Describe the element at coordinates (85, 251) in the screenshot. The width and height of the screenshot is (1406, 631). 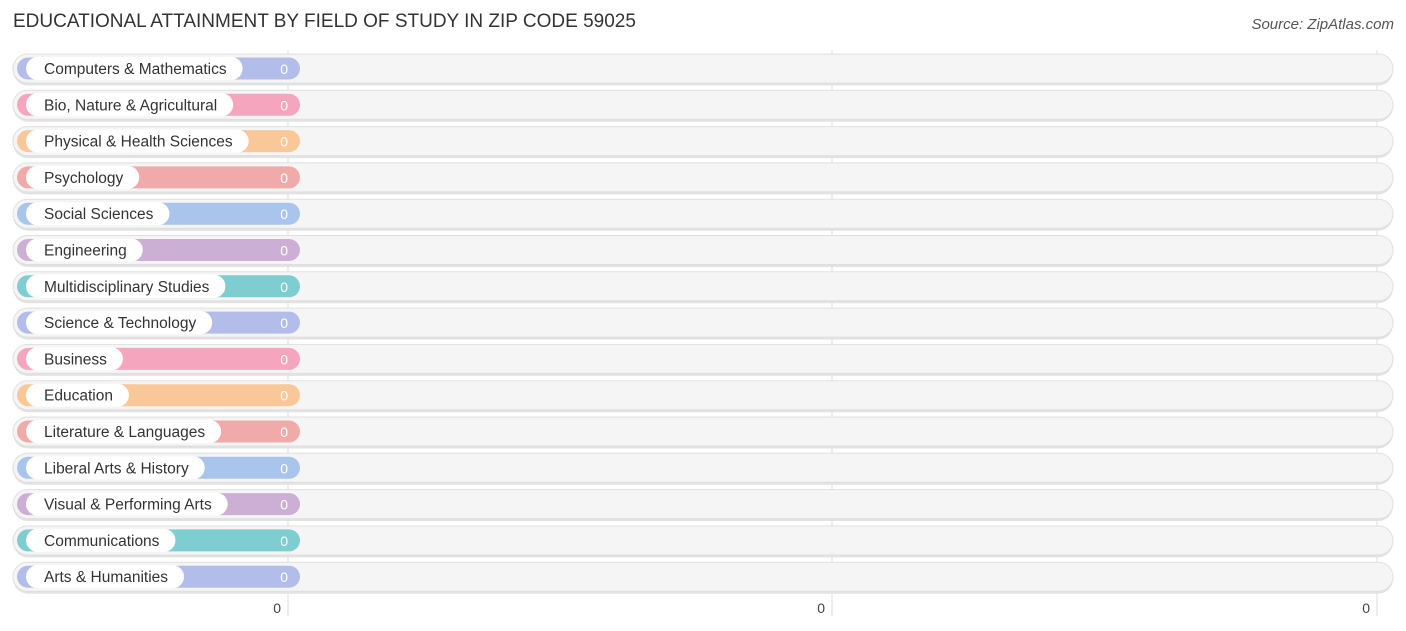
I see `category-label: Engineering` at that location.